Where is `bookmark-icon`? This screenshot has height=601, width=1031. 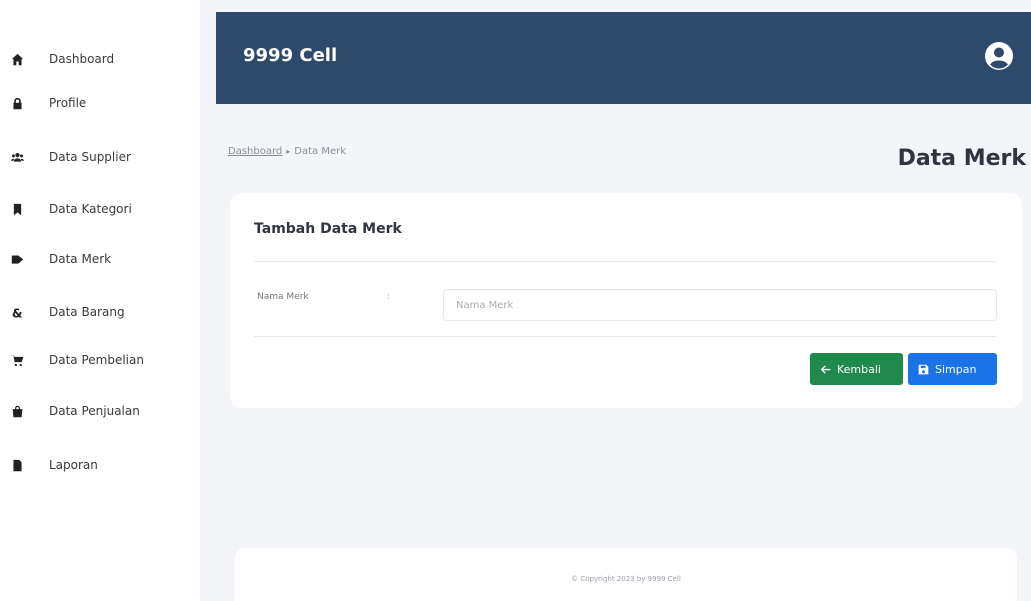 bookmark-icon is located at coordinates (17, 209).